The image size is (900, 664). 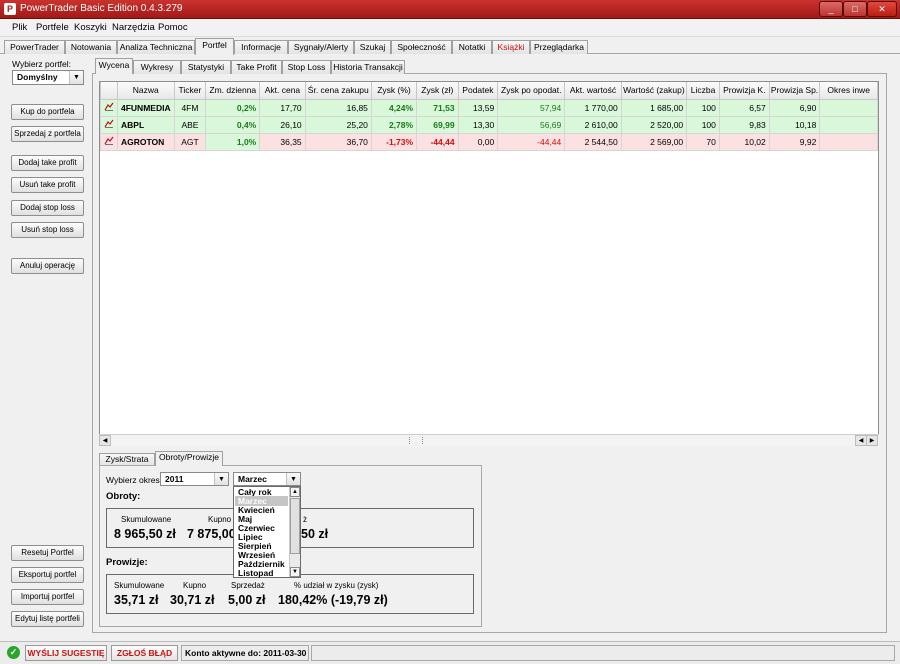 I want to click on tab-historia-transakcji: Historia Transakcji, so click(x=368, y=67).